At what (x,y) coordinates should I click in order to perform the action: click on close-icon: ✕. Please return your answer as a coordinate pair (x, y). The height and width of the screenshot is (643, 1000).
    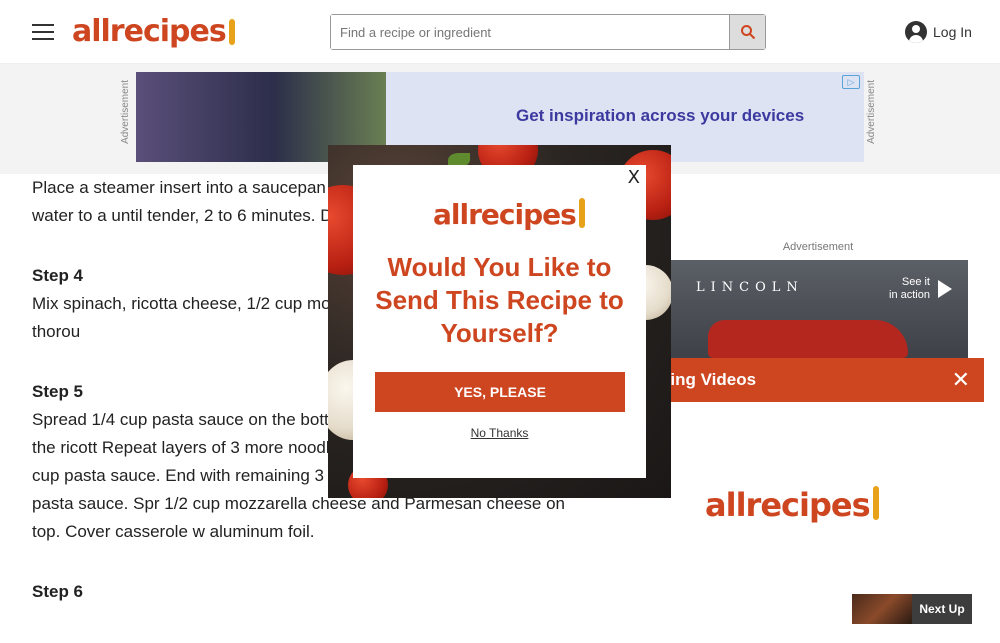
    Looking at the image, I should click on (961, 380).